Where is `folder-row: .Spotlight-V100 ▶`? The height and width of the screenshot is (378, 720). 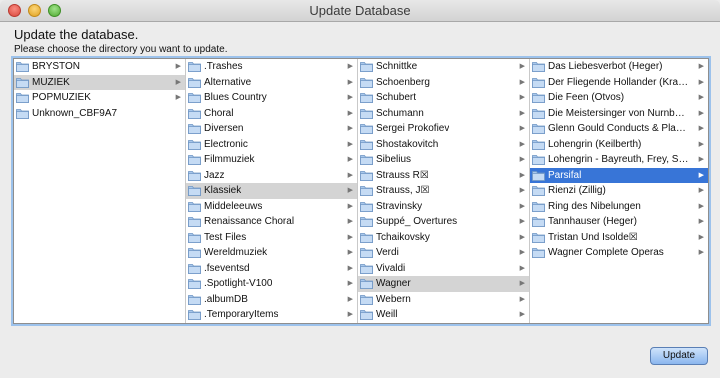 folder-row: .Spotlight-V100 ▶ is located at coordinates (271, 284).